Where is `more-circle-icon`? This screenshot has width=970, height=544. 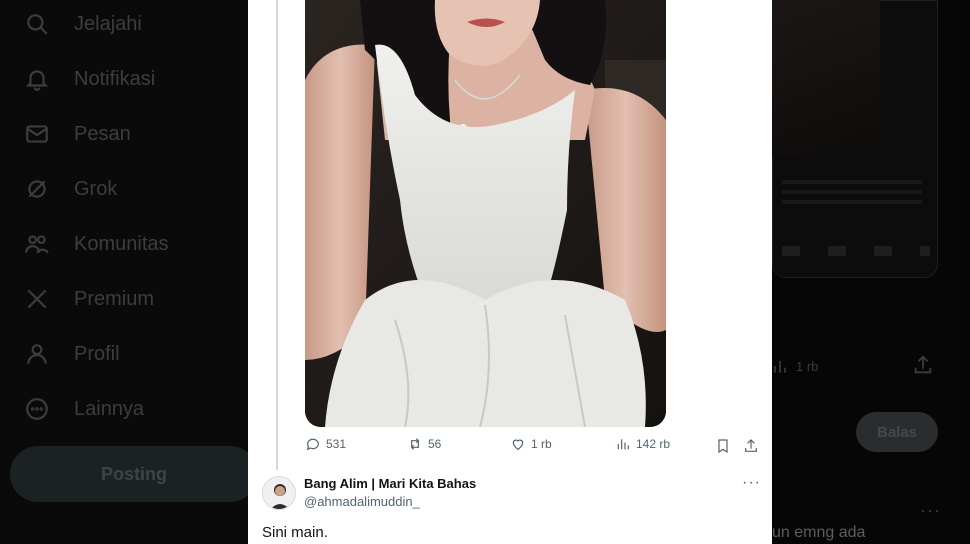 more-circle-icon is located at coordinates (37, 409).